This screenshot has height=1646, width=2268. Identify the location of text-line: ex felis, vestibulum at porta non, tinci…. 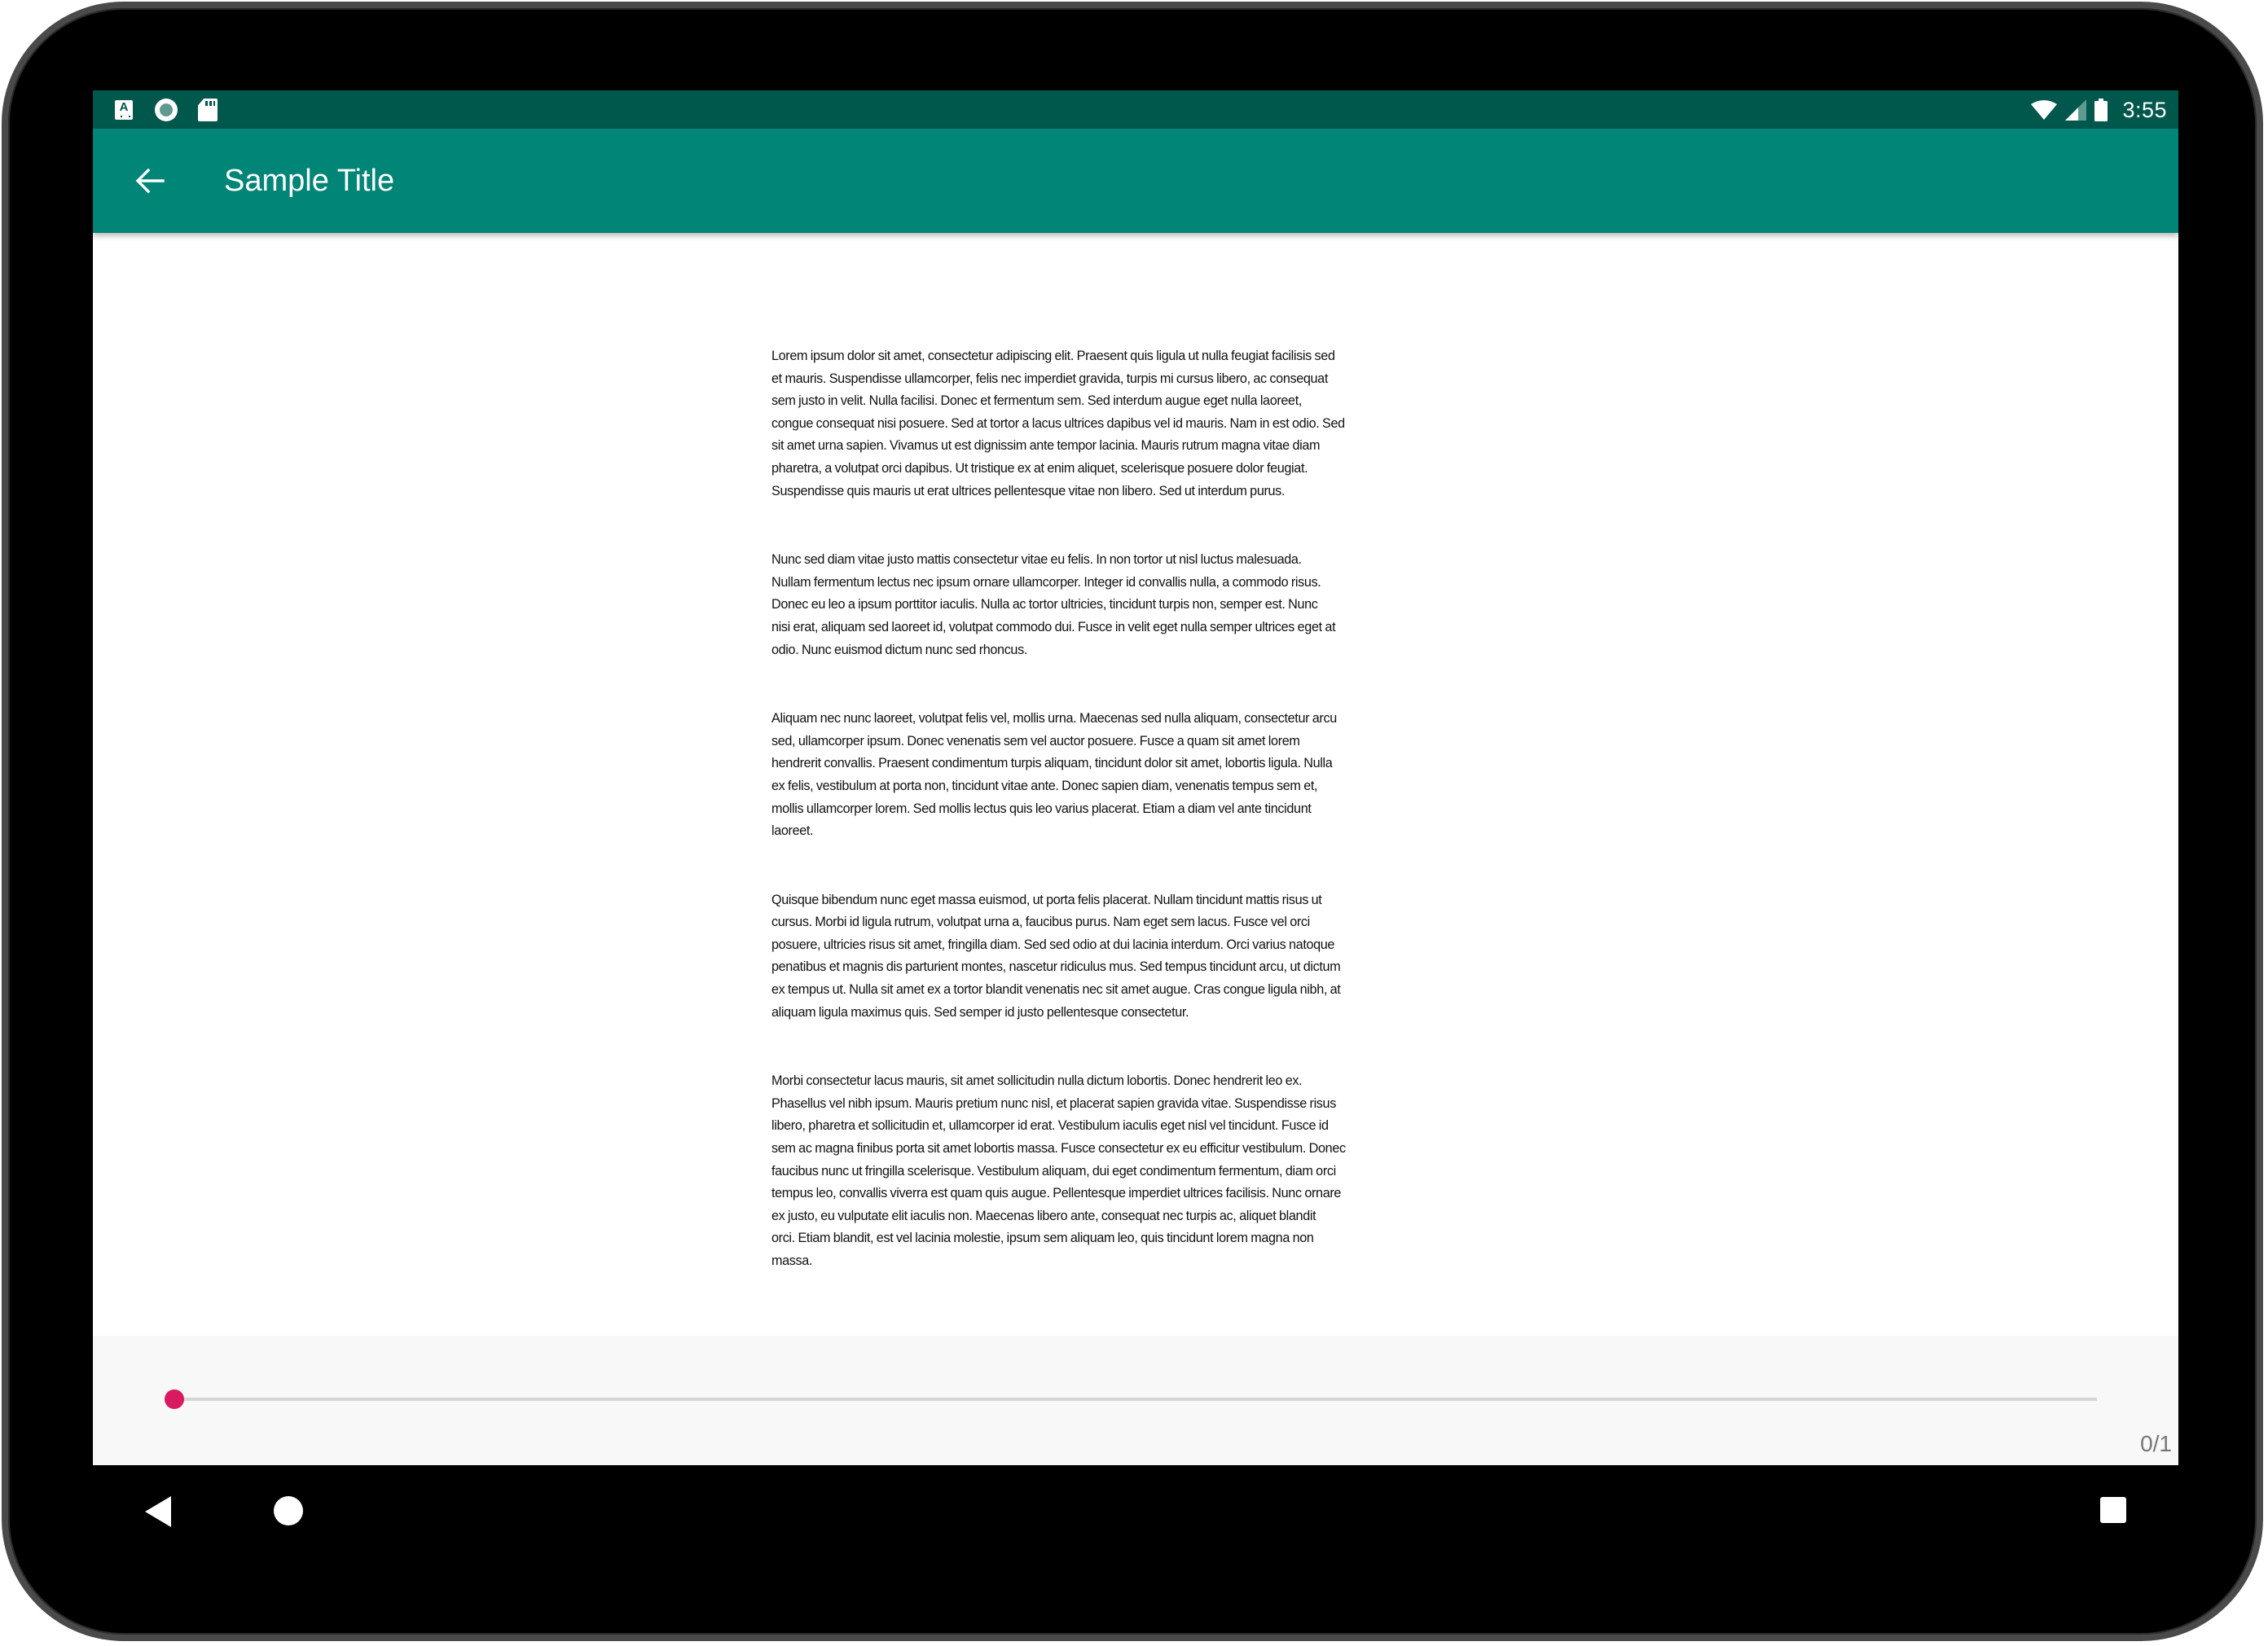
(1044, 785).